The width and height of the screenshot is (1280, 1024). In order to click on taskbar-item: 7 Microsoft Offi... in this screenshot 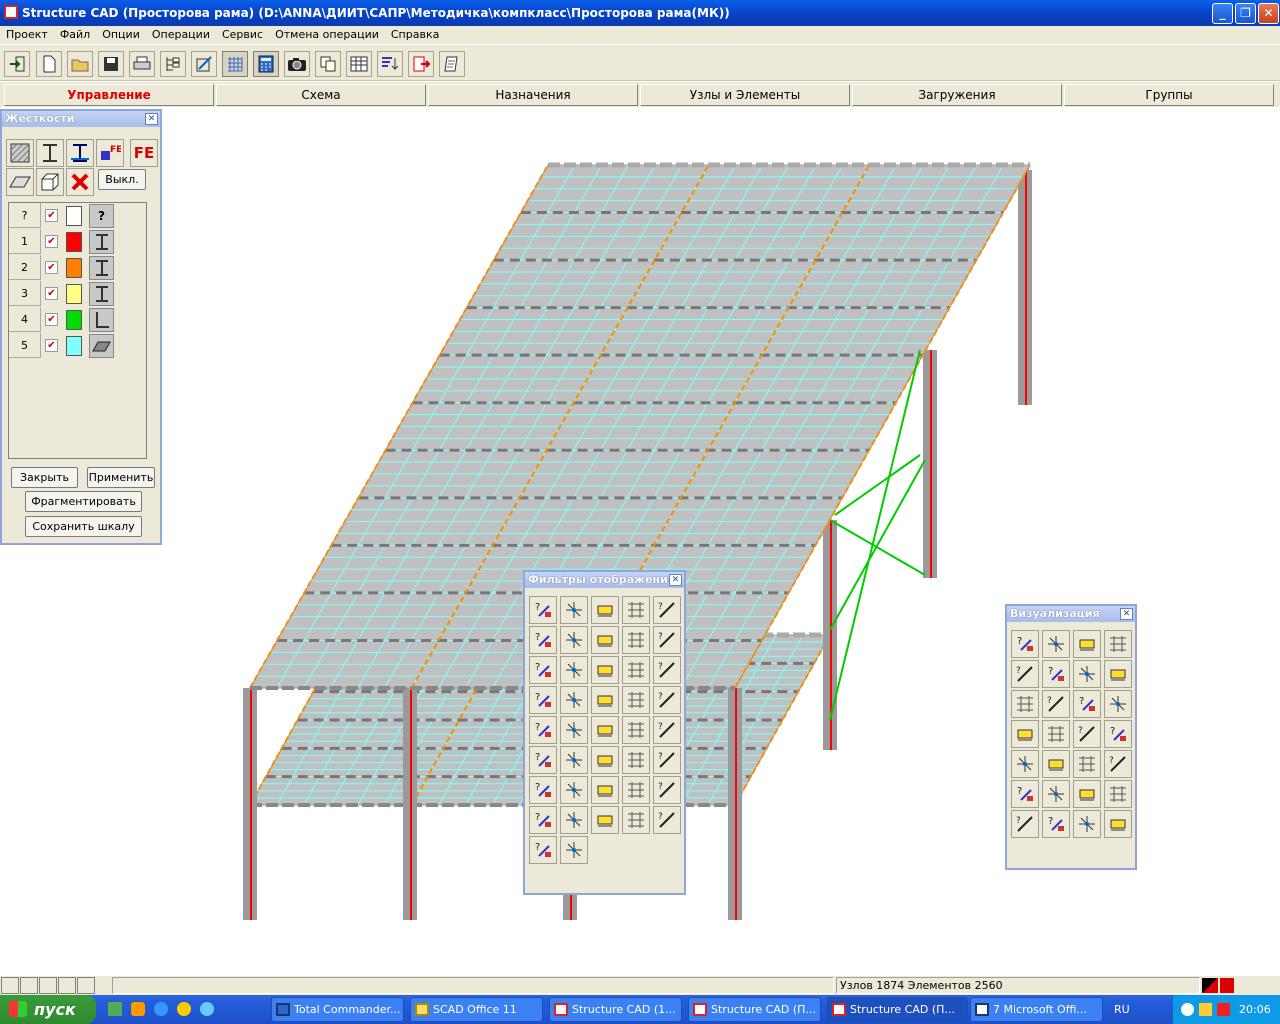, I will do `click(1036, 1009)`.